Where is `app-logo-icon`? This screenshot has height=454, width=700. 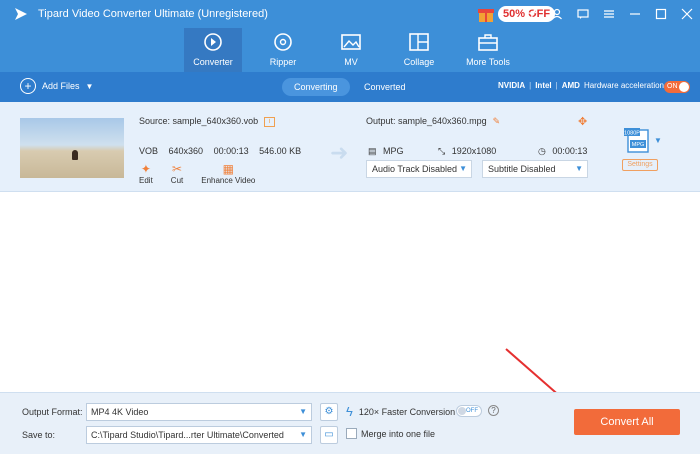 app-logo-icon is located at coordinates (21, 14).